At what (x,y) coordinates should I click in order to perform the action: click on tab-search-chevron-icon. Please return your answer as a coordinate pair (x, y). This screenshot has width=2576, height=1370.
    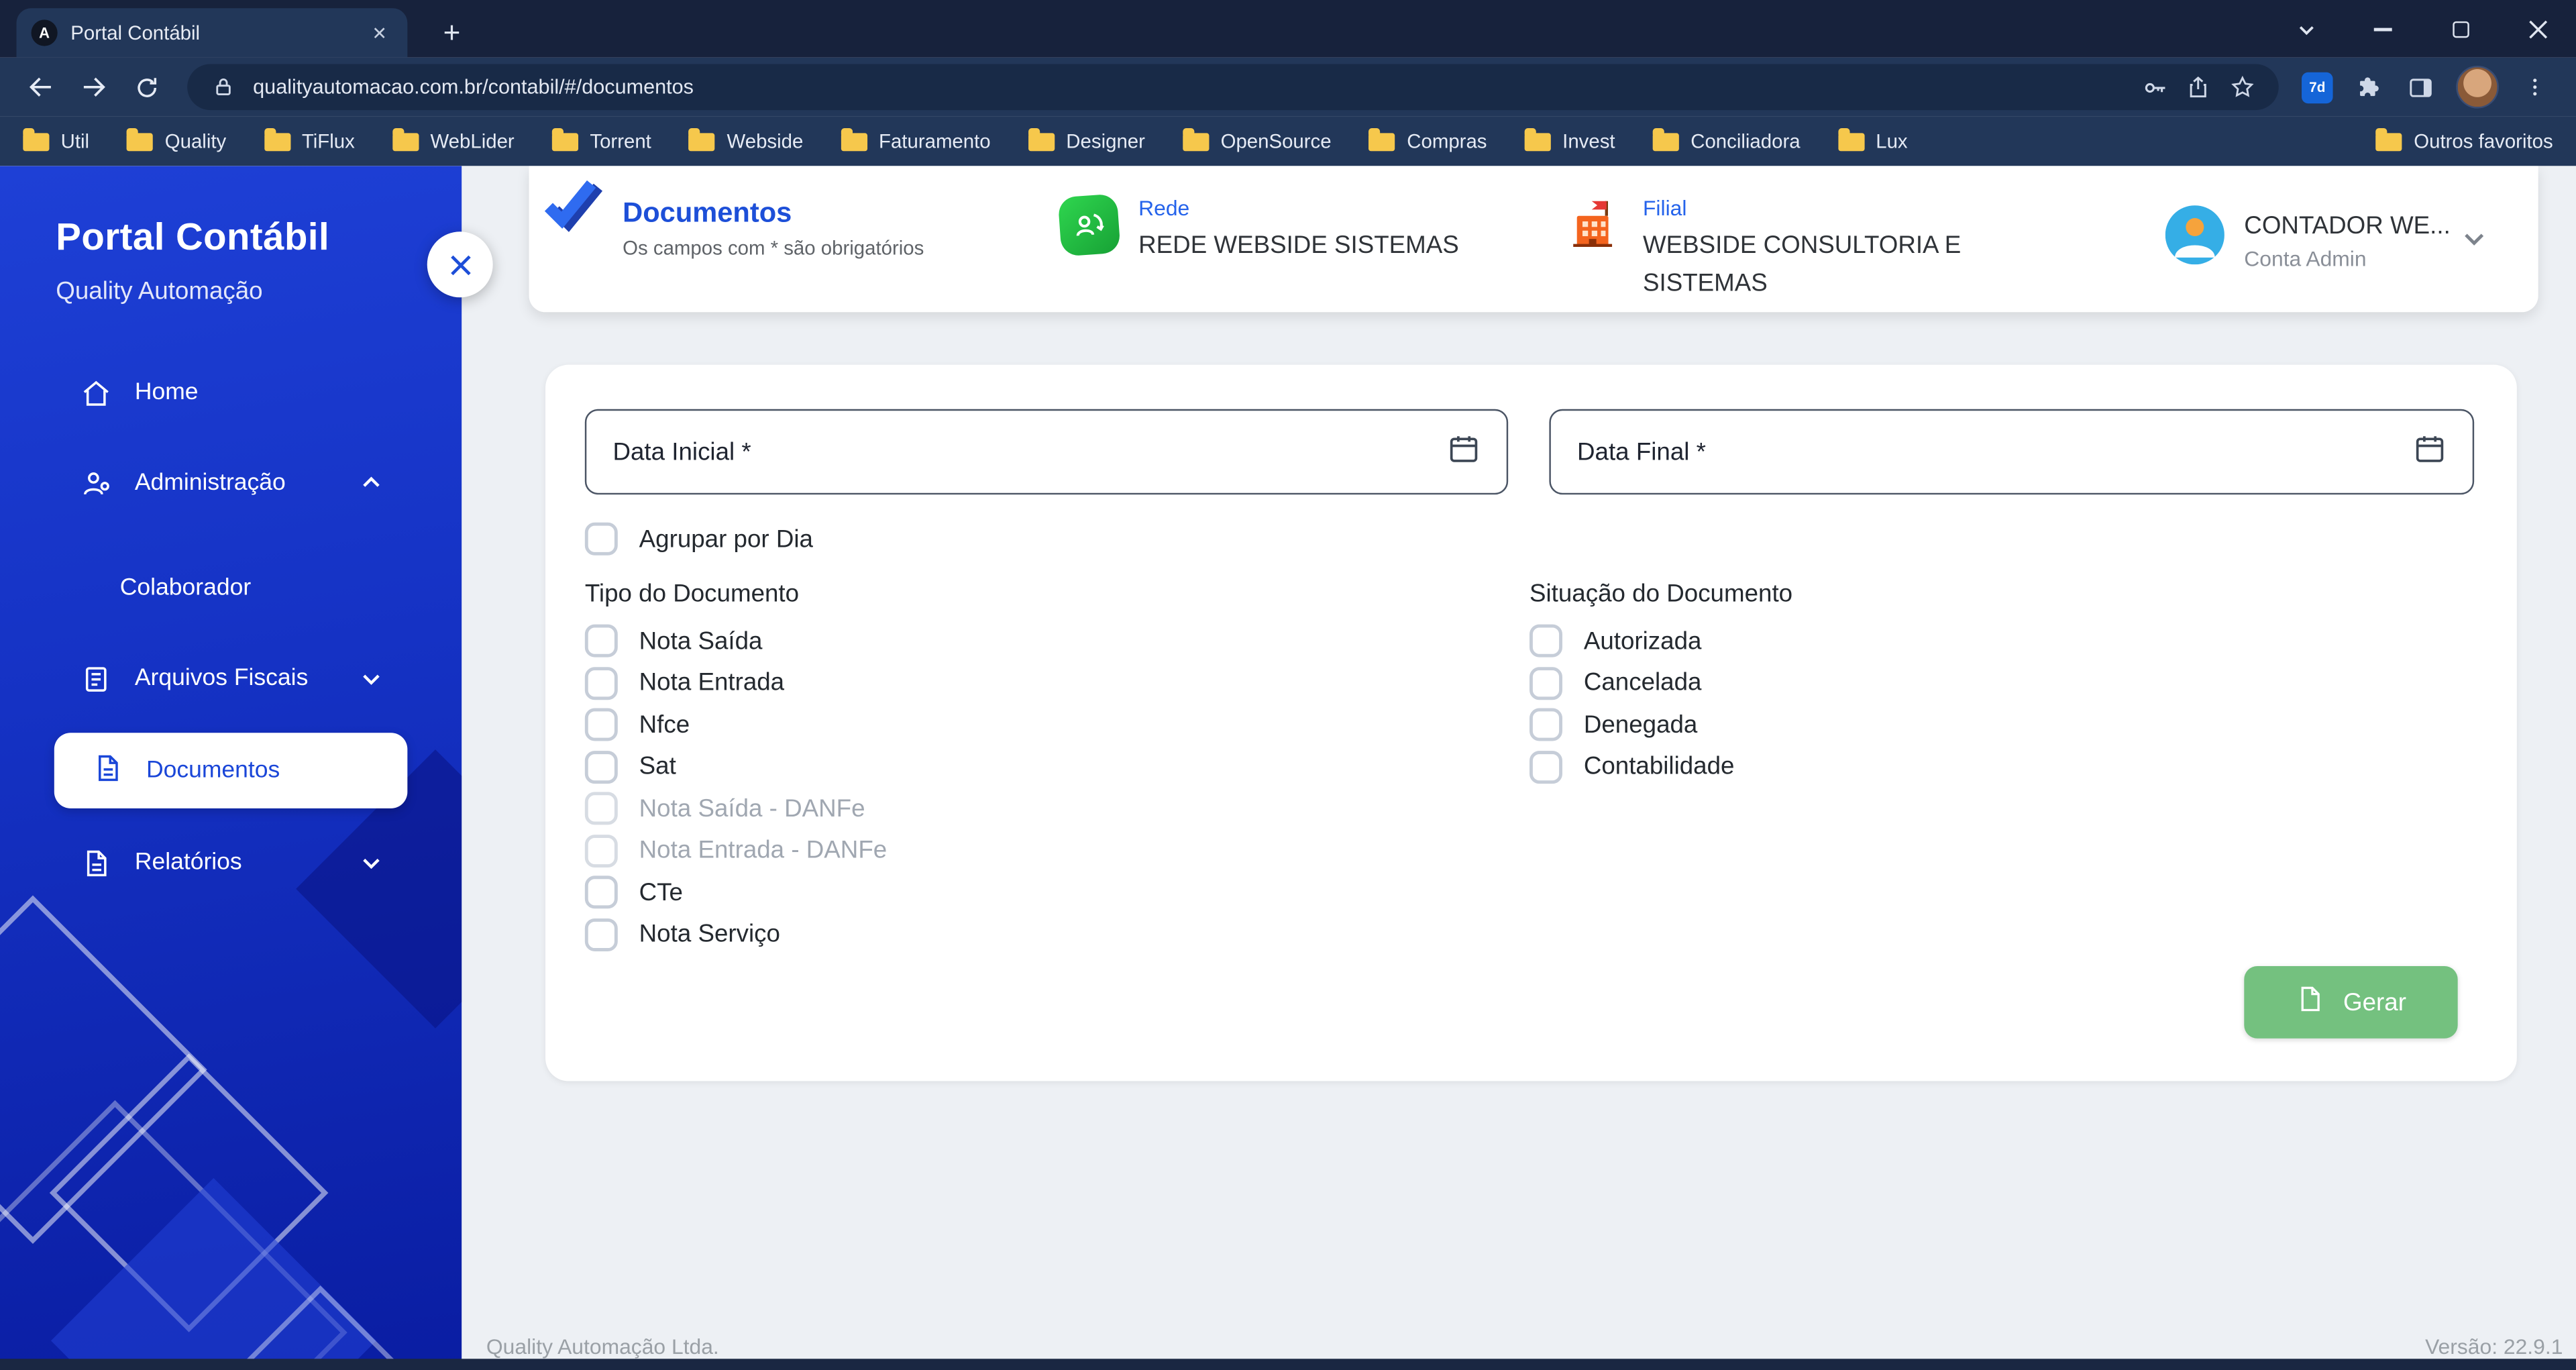
    Looking at the image, I should click on (2306, 29).